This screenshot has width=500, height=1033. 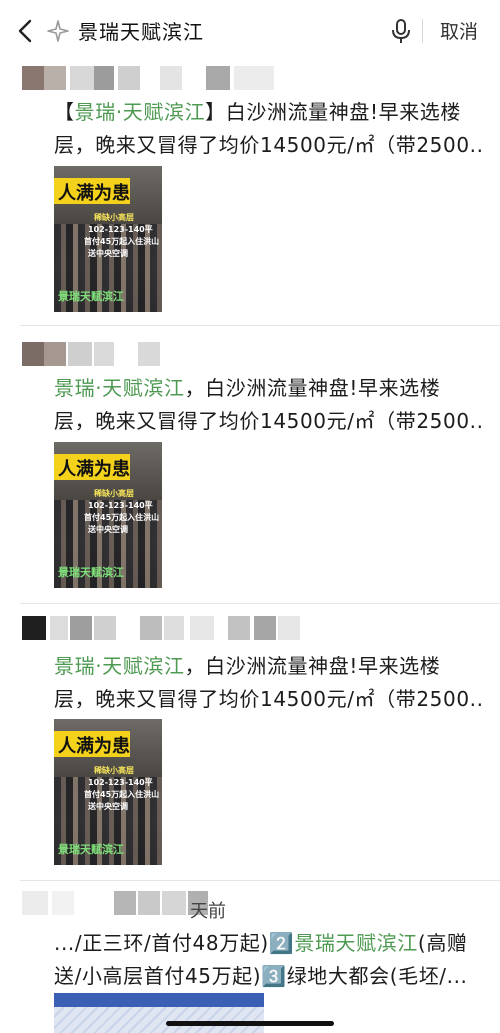 I want to click on result-title-line1: .../正三环/首付48万起)2️⃣景瑞天赋滨江(高赠, so click(x=261, y=943).